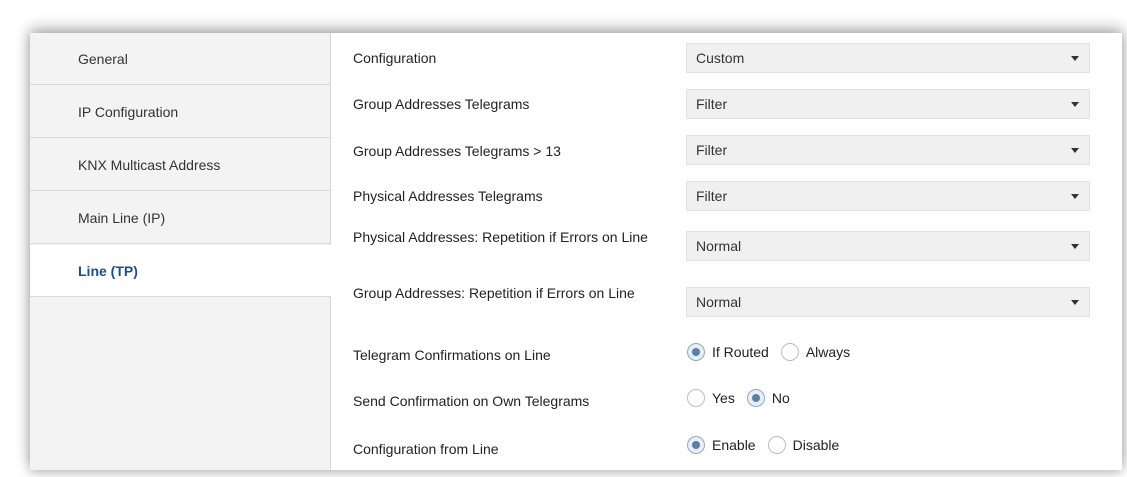  I want to click on physical-telegrams-dropdown: Filter, so click(888, 196).